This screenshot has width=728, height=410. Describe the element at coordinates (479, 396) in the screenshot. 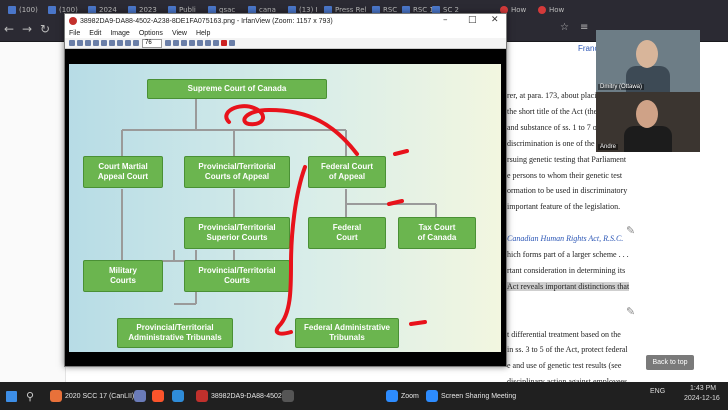

I see `taskbar-app-label: Screen Sharing Meeting` at that location.